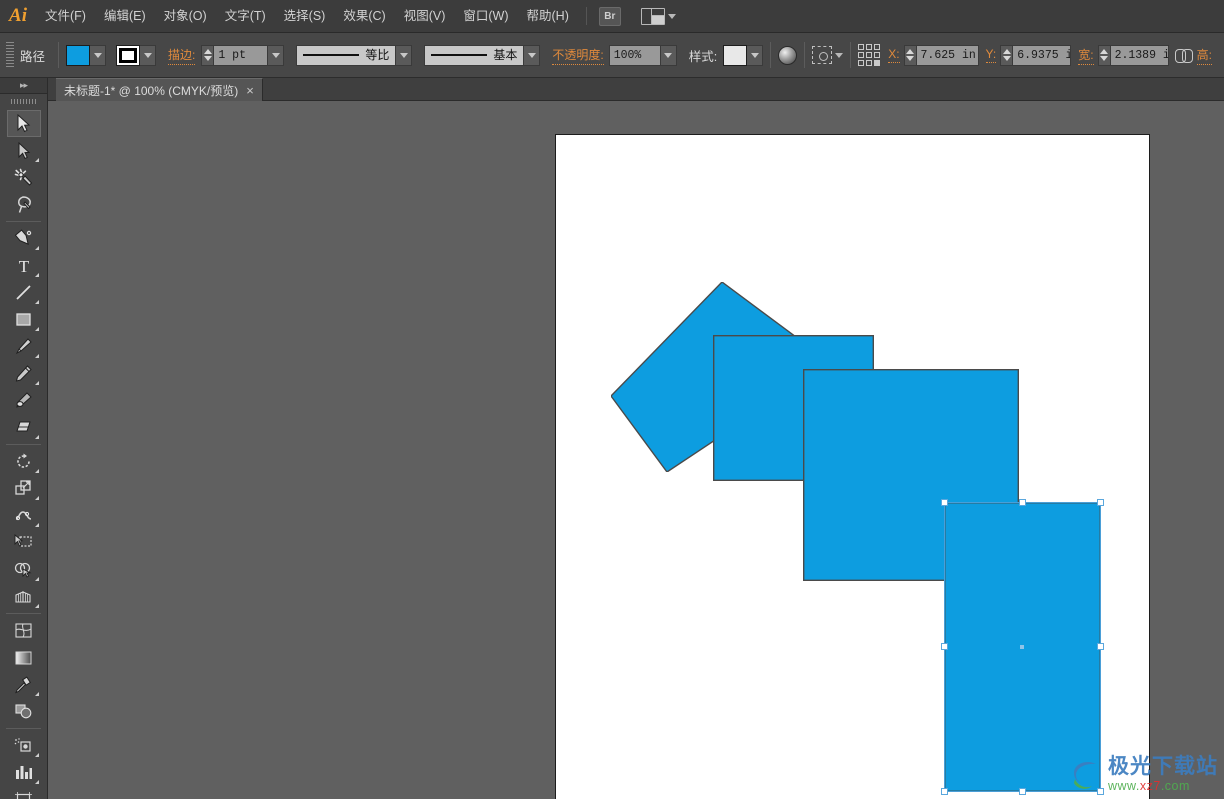 Image resolution: width=1224 pixels, height=799 pixels. I want to click on brush-definition-control: 基本, so click(482, 55).